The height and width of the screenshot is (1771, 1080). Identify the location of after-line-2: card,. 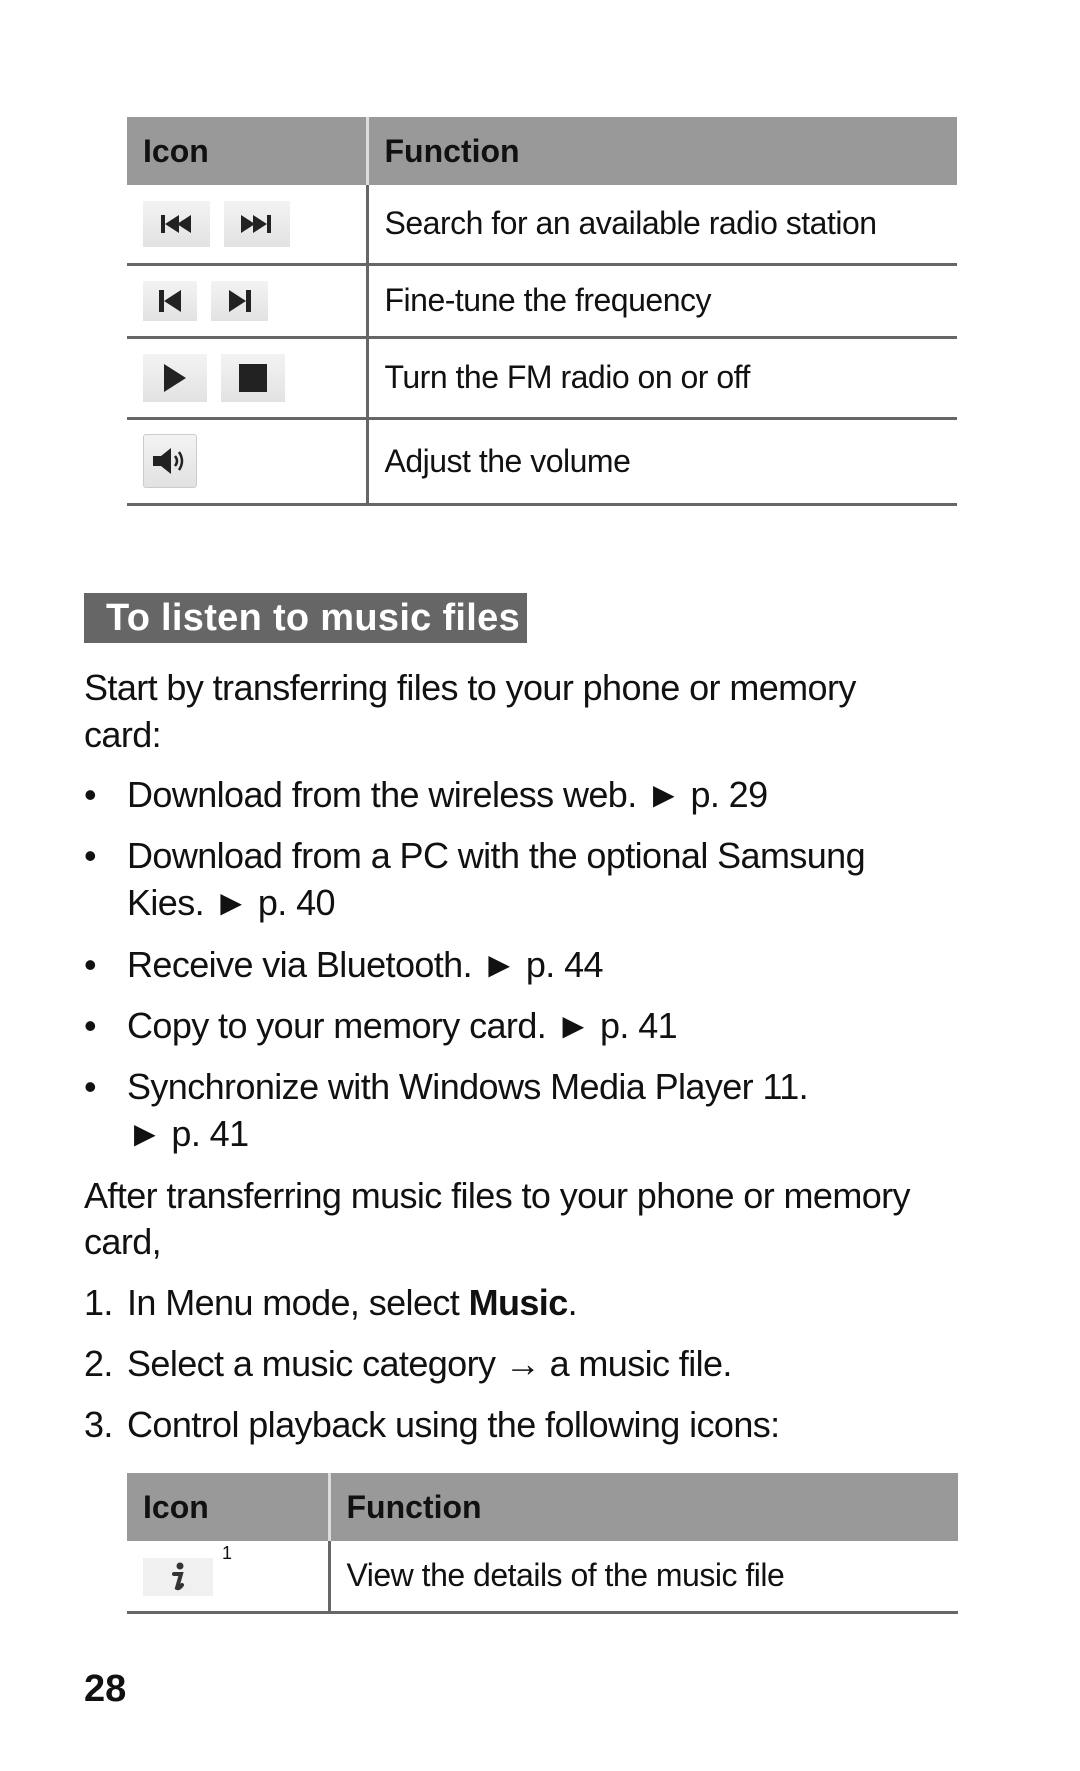
(123, 1241).